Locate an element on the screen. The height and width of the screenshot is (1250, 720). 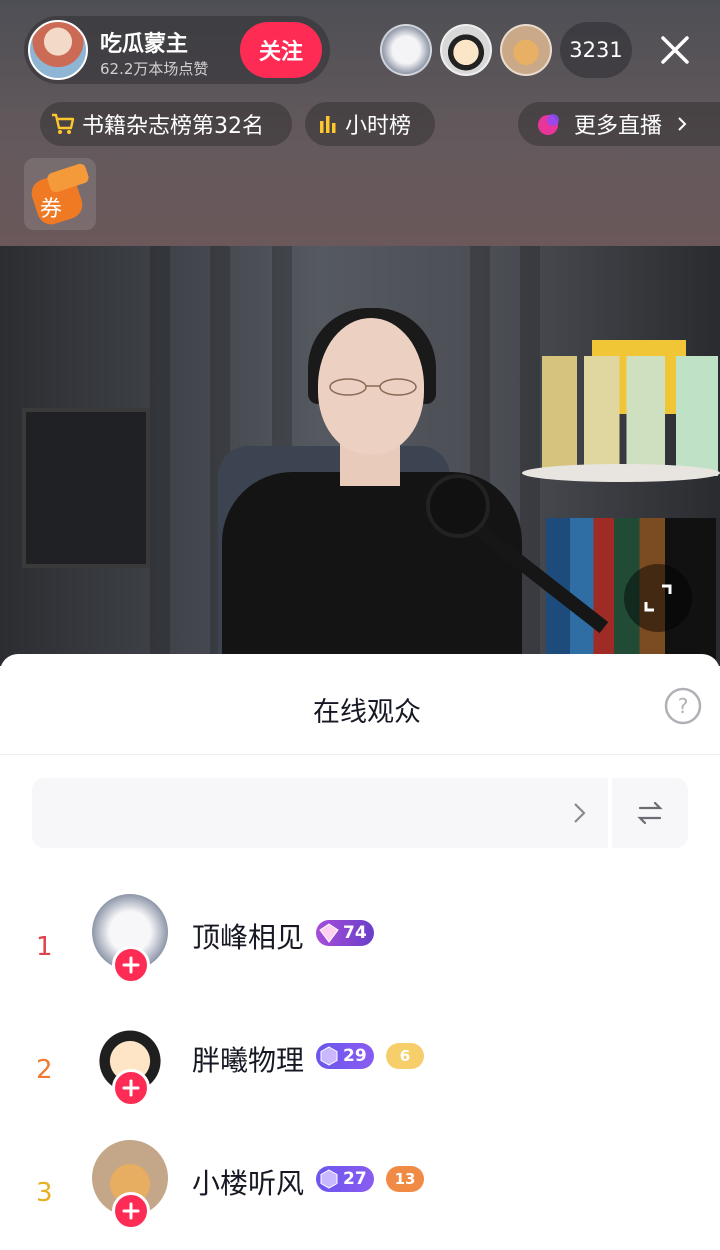
host-name: 吃瓜蒙主 is located at coordinates (144, 44).